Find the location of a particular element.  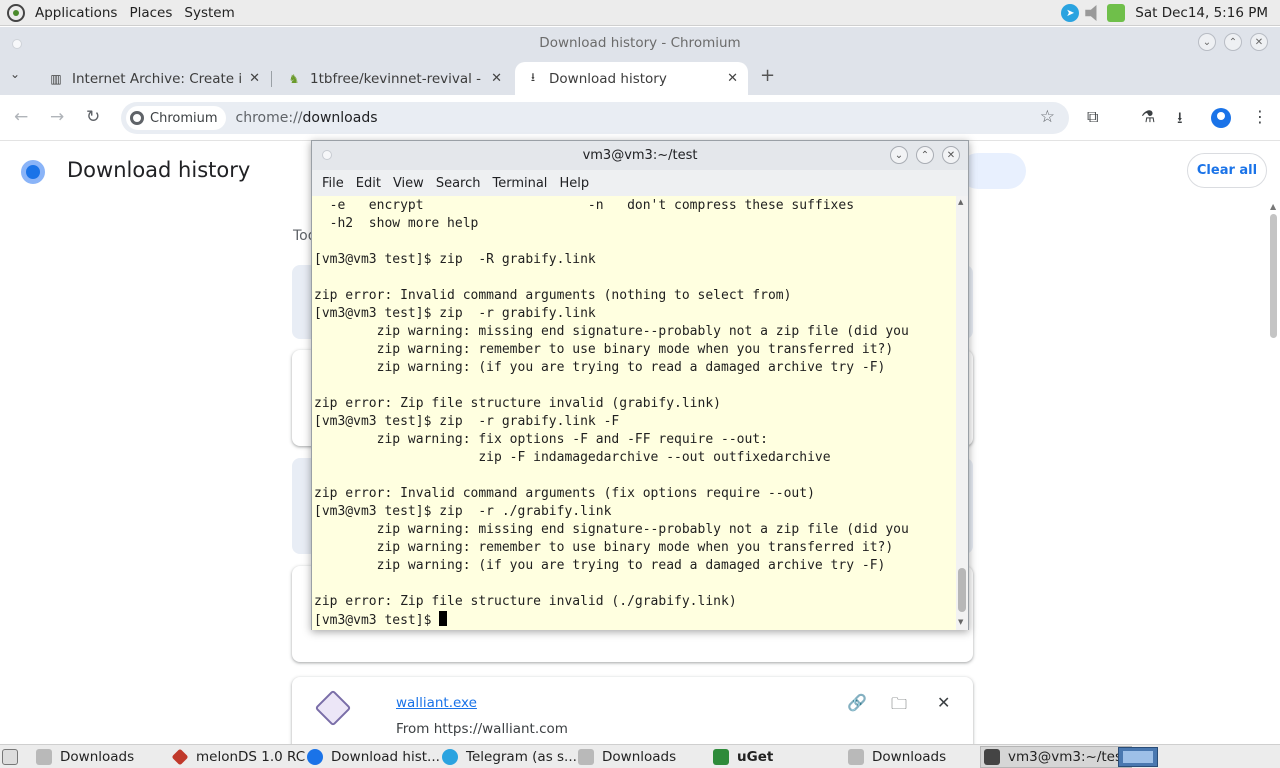

labs-flask-icon: ⚗ is located at coordinates (1148, 116).